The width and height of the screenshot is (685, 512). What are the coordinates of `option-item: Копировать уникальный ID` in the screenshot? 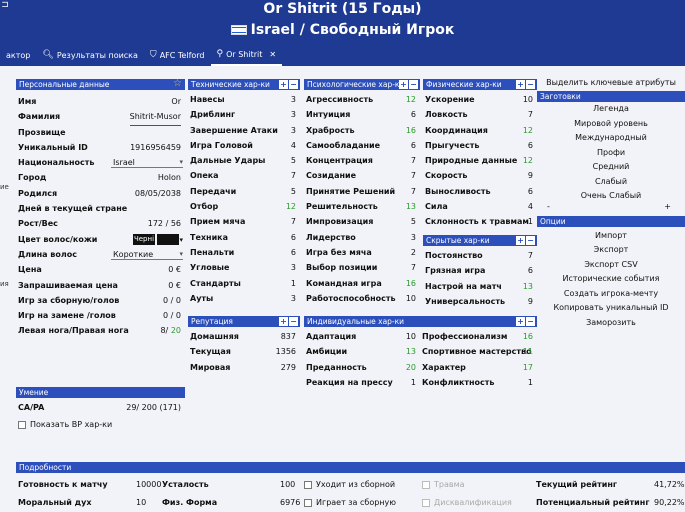 It's located at (611, 308).